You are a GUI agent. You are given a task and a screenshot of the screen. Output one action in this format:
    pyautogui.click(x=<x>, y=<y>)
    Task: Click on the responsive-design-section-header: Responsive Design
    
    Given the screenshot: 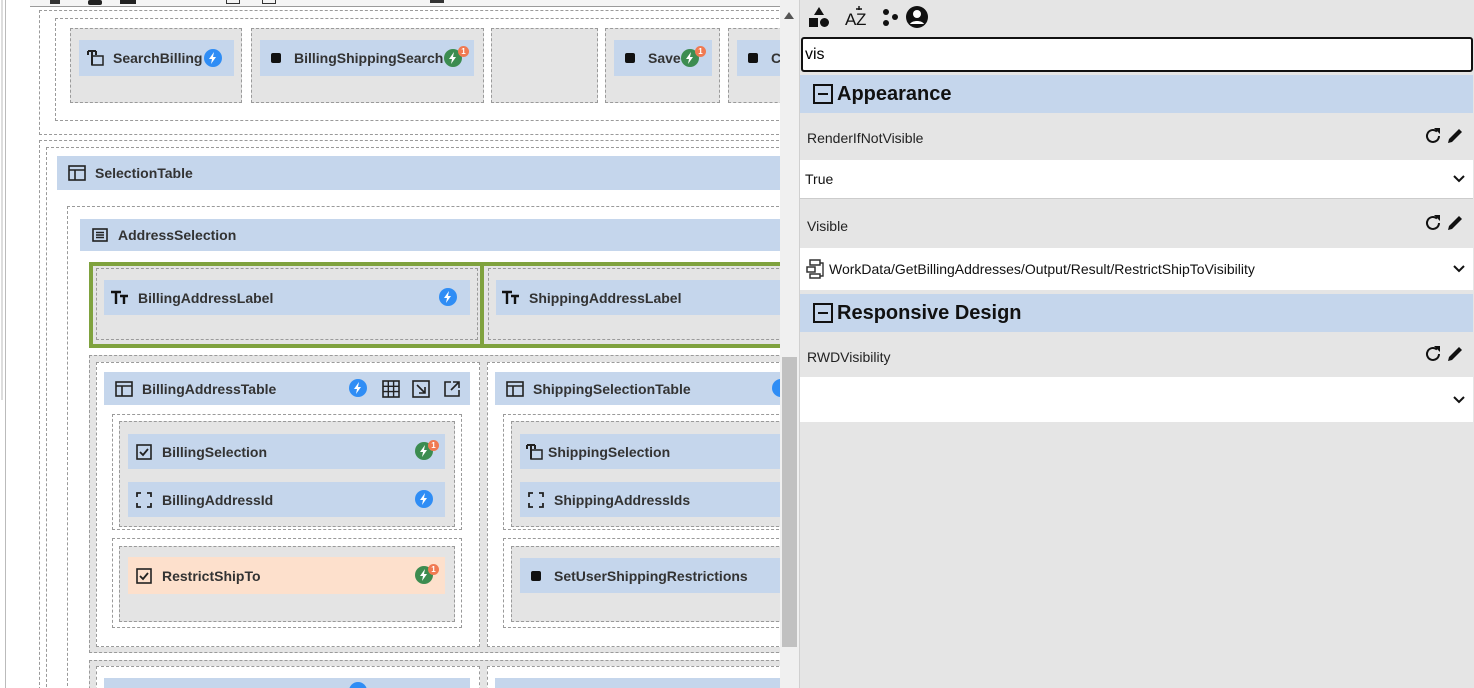 What is the action you would take?
    pyautogui.click(x=1136, y=313)
    